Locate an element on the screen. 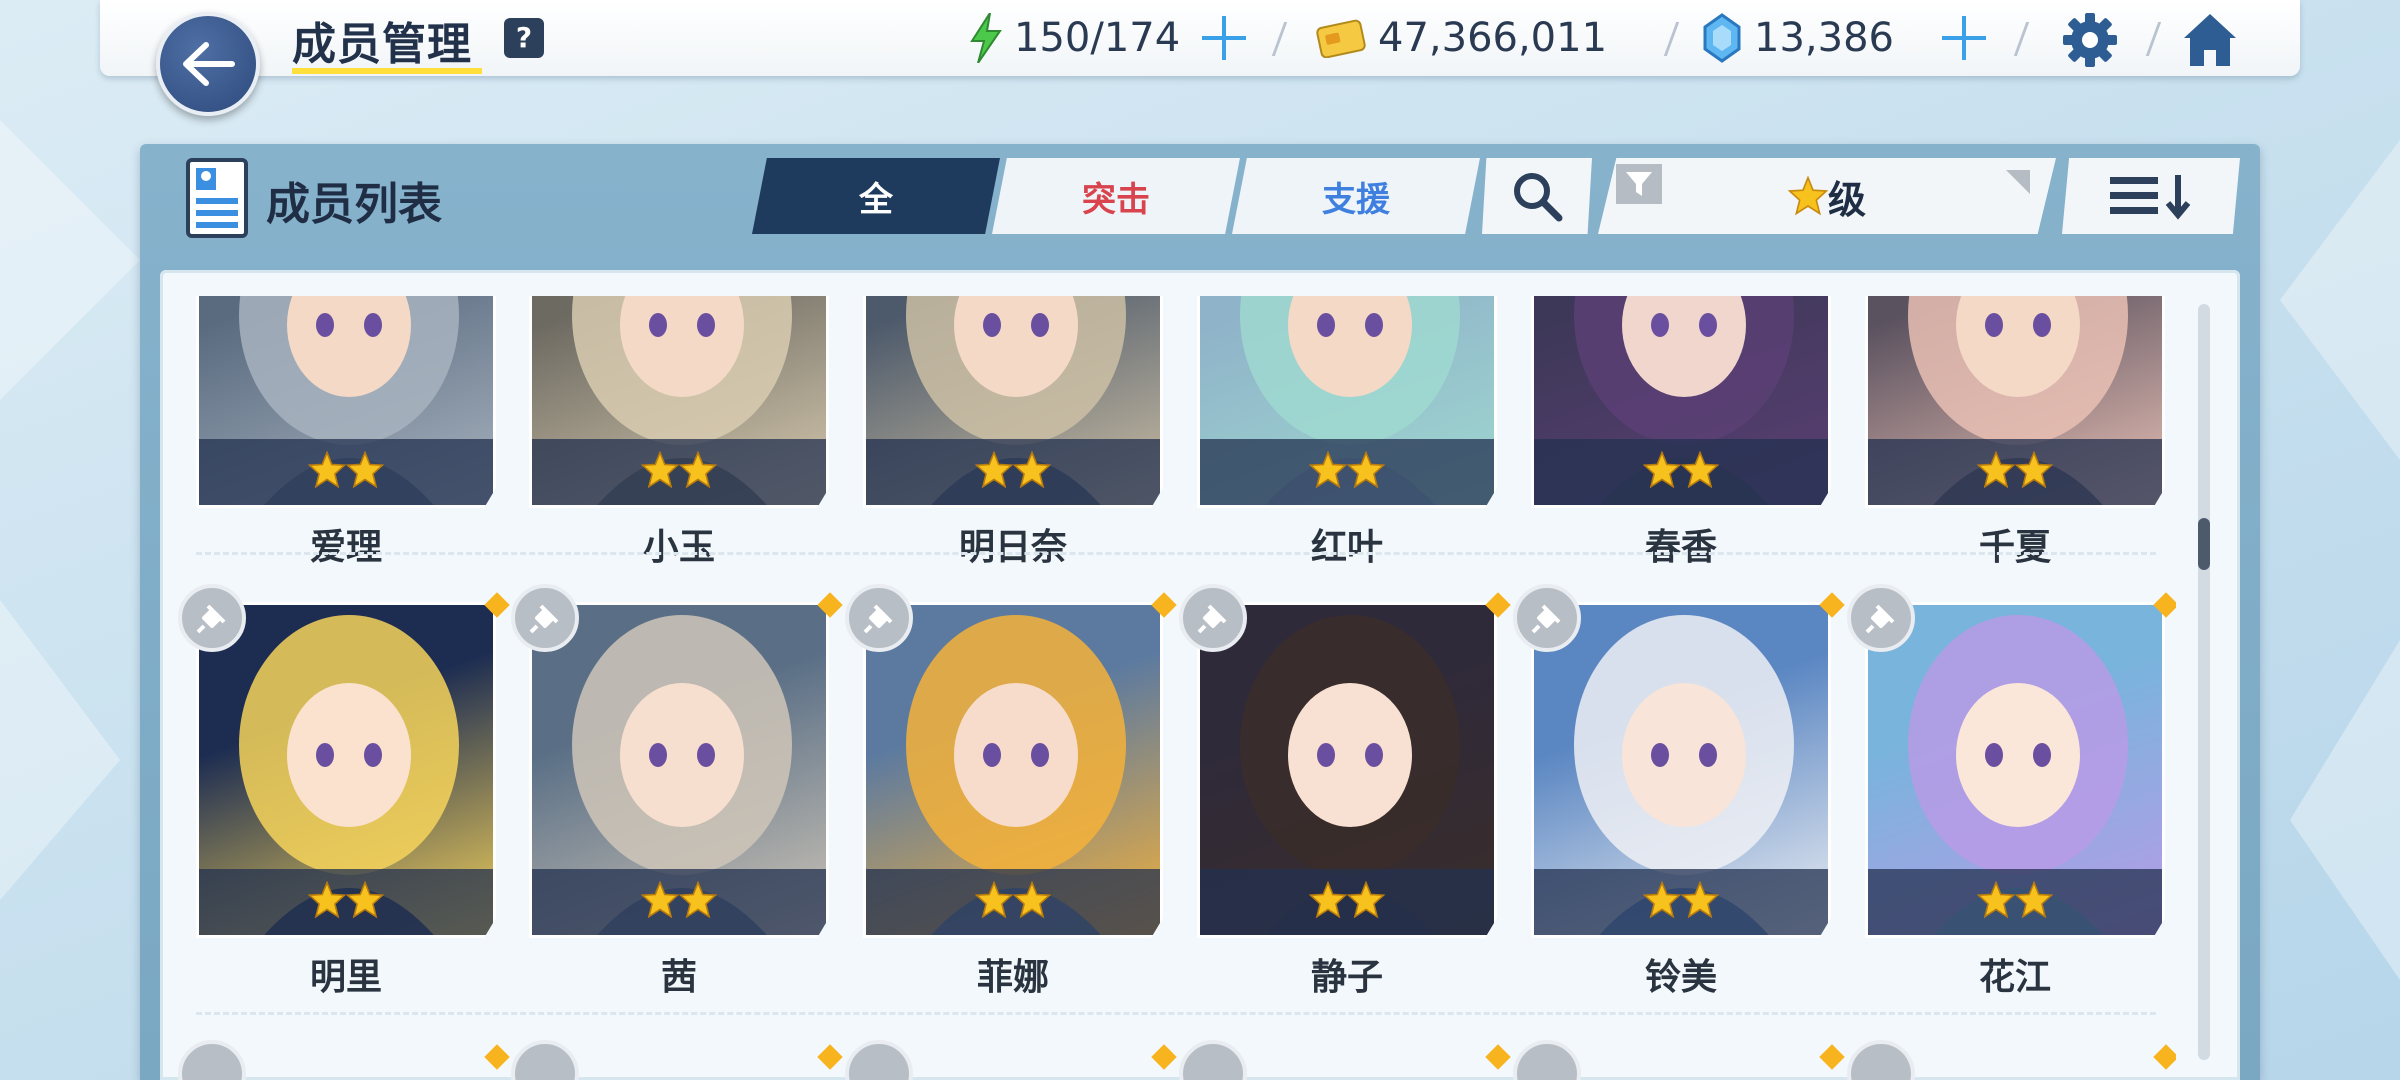 This screenshot has width=2400, height=1080. sort-dropdown: 级 is located at coordinates (1827, 196).